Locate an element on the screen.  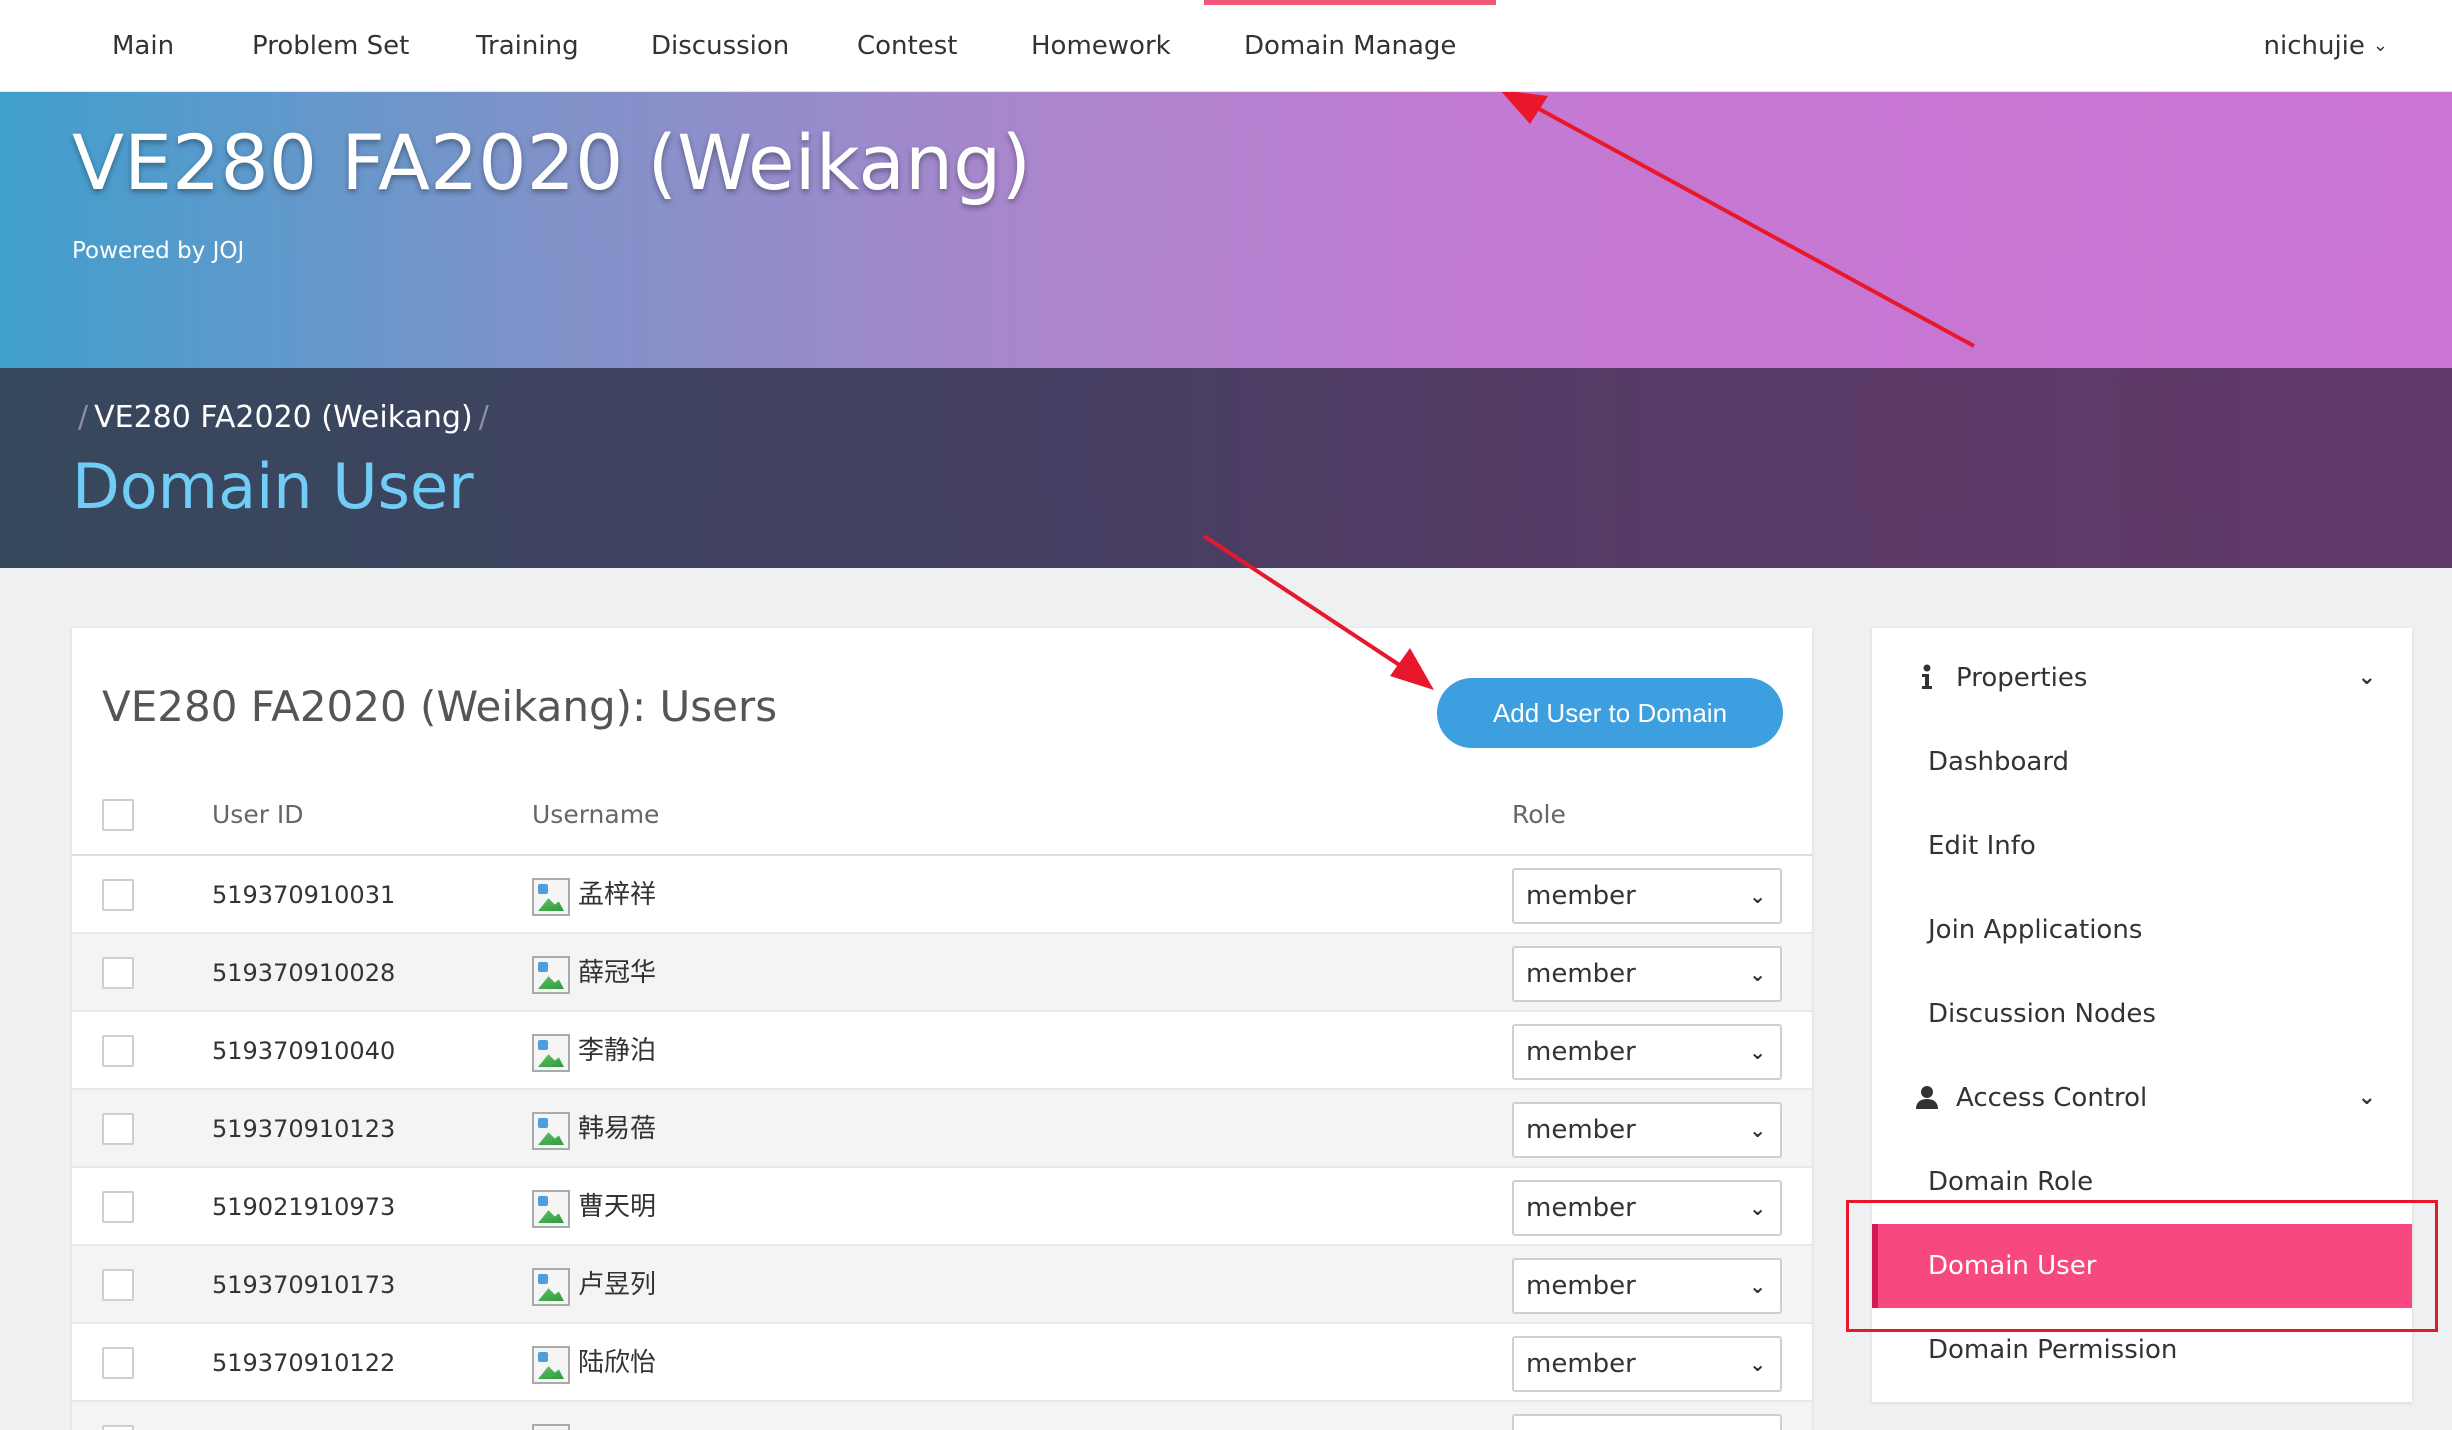
user-icon is located at coordinates (1927, 1097).